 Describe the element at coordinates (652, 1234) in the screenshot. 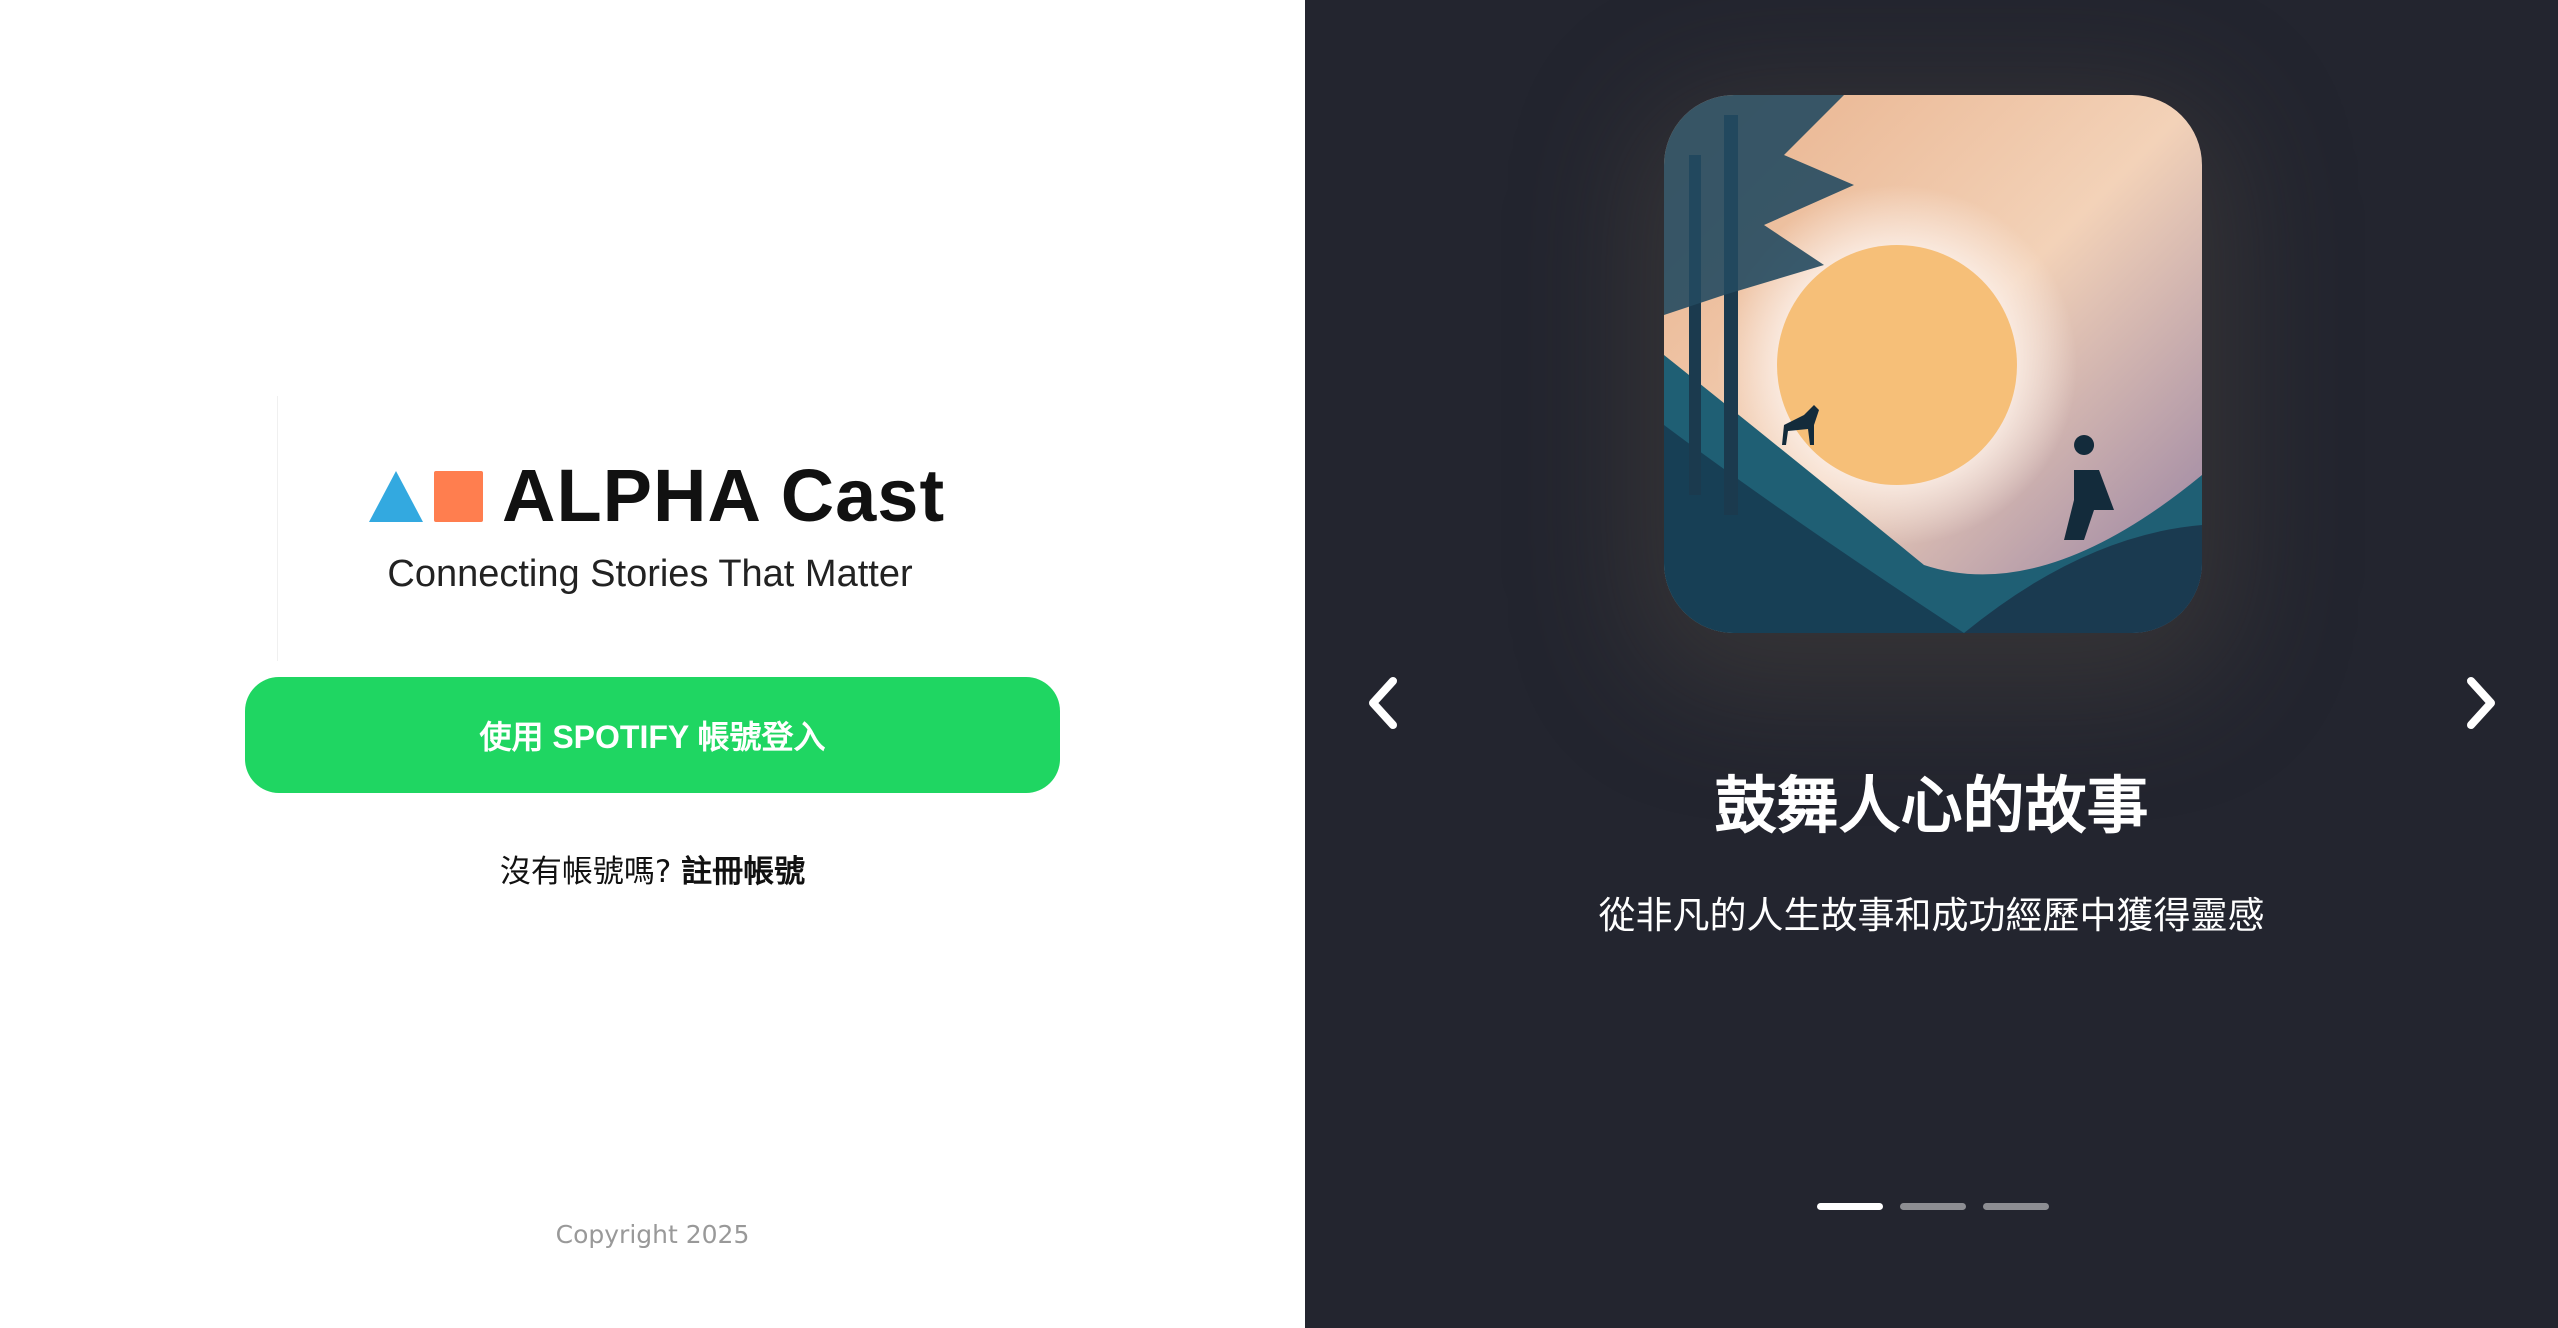

I see `copyright: Copyright 2025` at that location.